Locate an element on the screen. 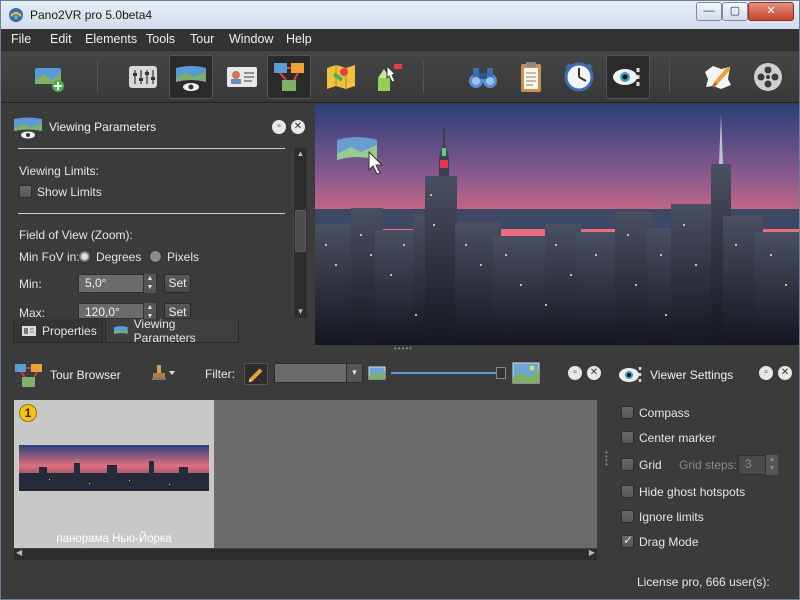 The height and width of the screenshot is (600, 800). tab-properties: Properties is located at coordinates (58, 331).